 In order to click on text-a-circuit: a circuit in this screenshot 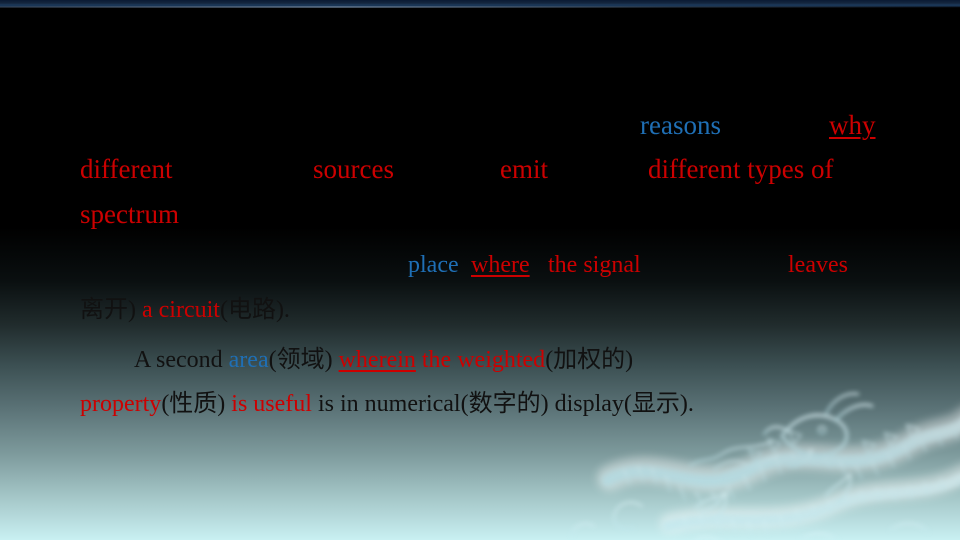, I will do `click(181, 310)`.